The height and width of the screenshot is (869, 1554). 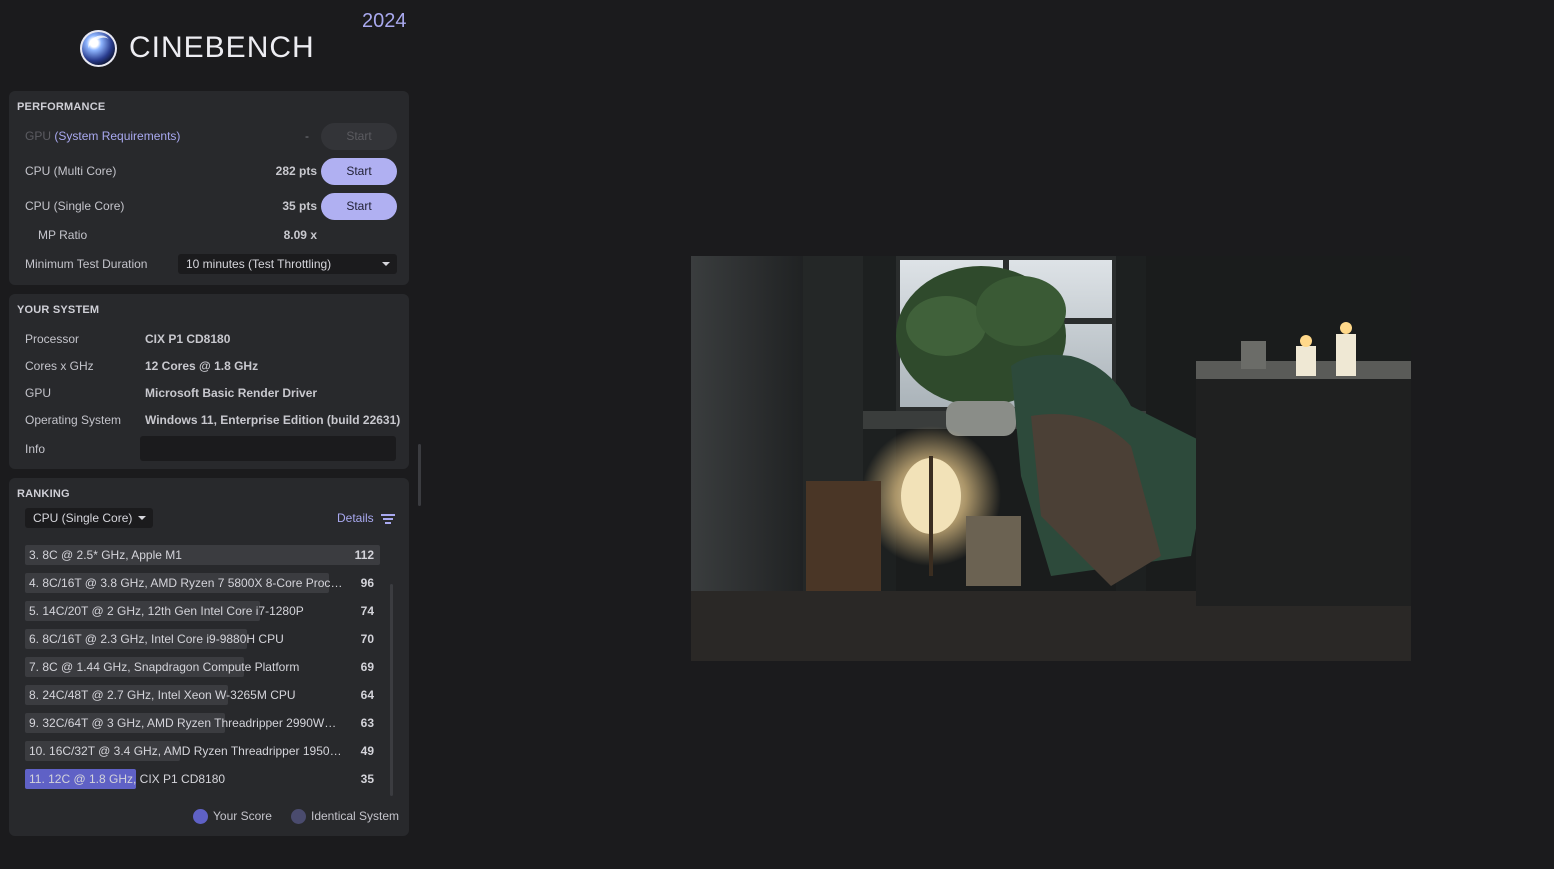 I want to click on mp-ratio-label: MP Ratio, so click(x=63, y=235).